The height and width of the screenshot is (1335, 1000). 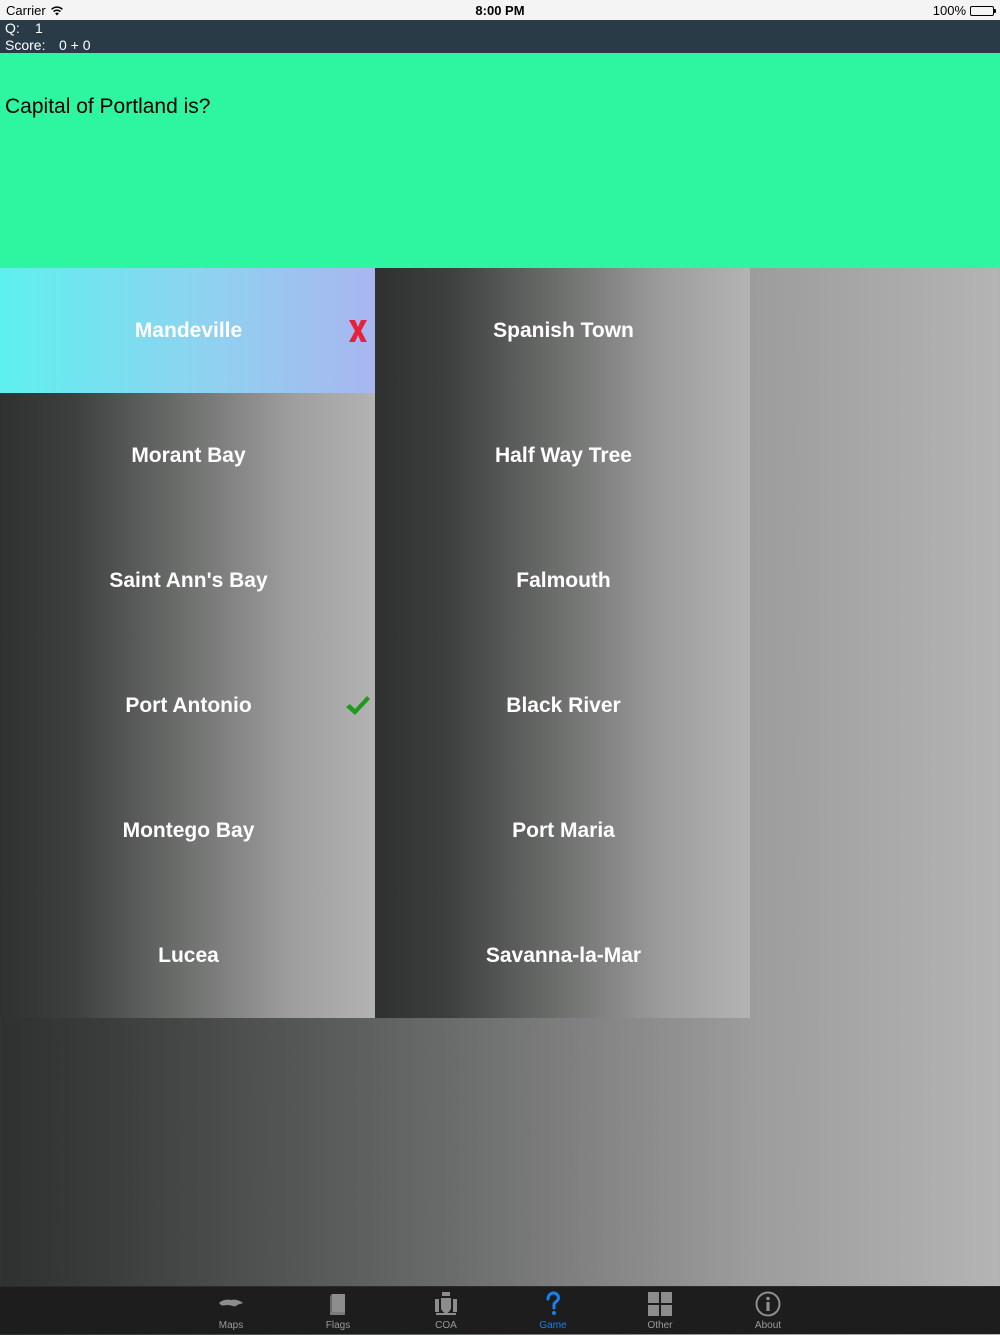 What do you see at coordinates (24, 28) in the screenshot?
I see `question-counter: Q: 1` at bounding box center [24, 28].